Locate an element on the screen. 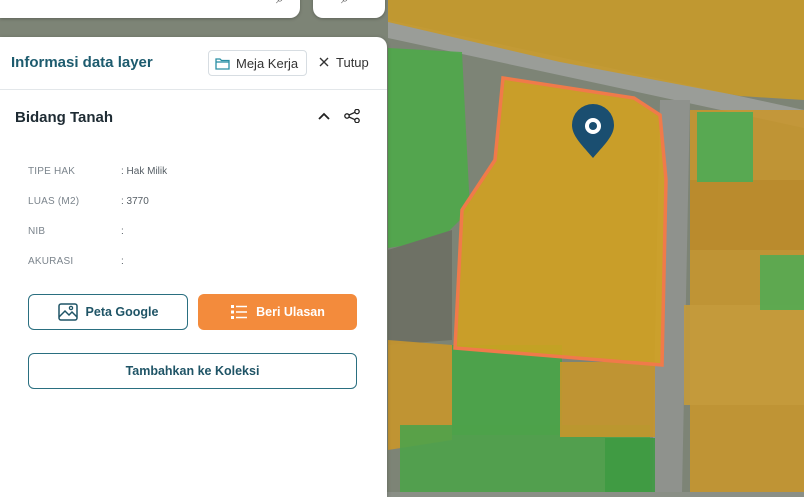 The height and width of the screenshot is (497, 804). map-search-bar: ⌕ is located at coordinates (150, 9).